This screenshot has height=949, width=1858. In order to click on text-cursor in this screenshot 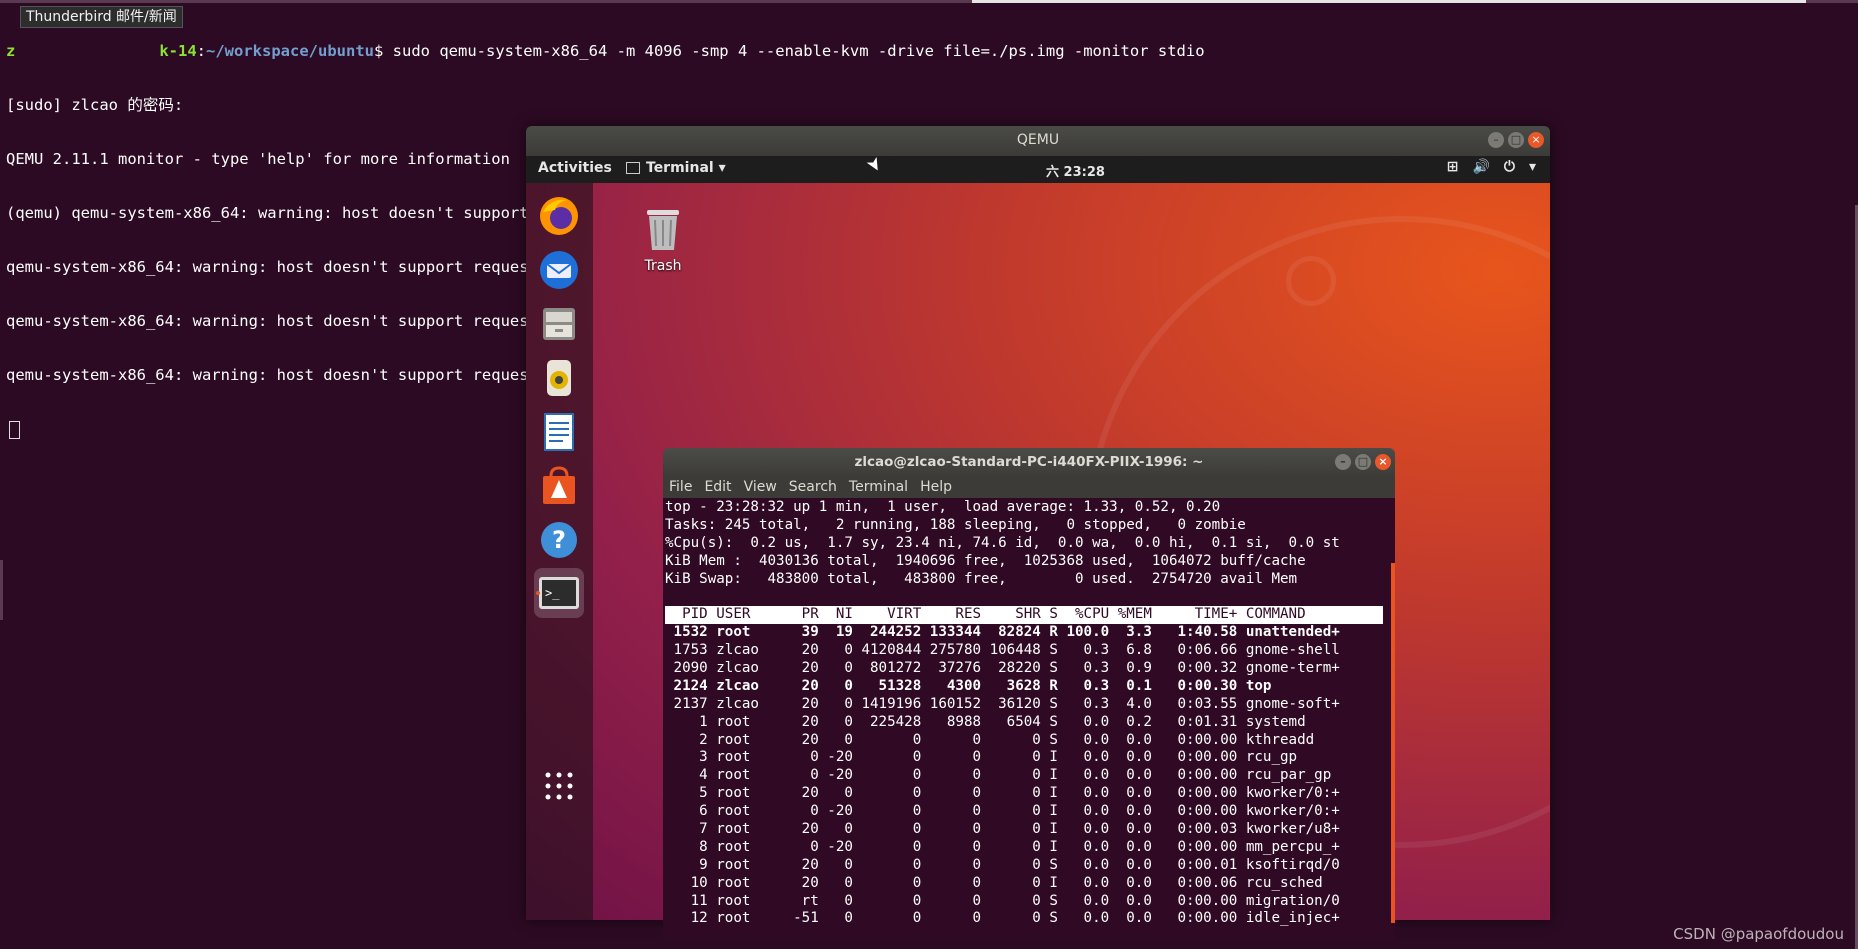, I will do `click(14, 429)`.